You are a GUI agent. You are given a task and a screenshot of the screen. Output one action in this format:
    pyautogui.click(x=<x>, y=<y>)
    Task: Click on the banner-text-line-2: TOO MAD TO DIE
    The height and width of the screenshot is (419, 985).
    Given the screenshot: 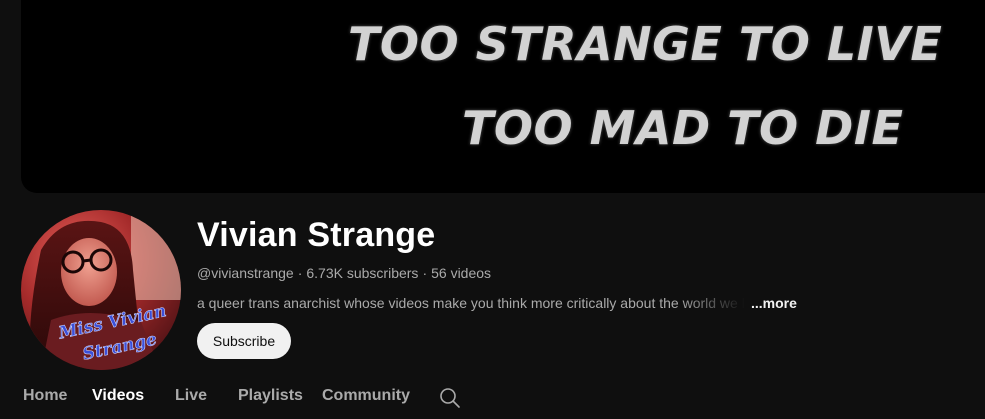 What is the action you would take?
    pyautogui.click(x=683, y=128)
    